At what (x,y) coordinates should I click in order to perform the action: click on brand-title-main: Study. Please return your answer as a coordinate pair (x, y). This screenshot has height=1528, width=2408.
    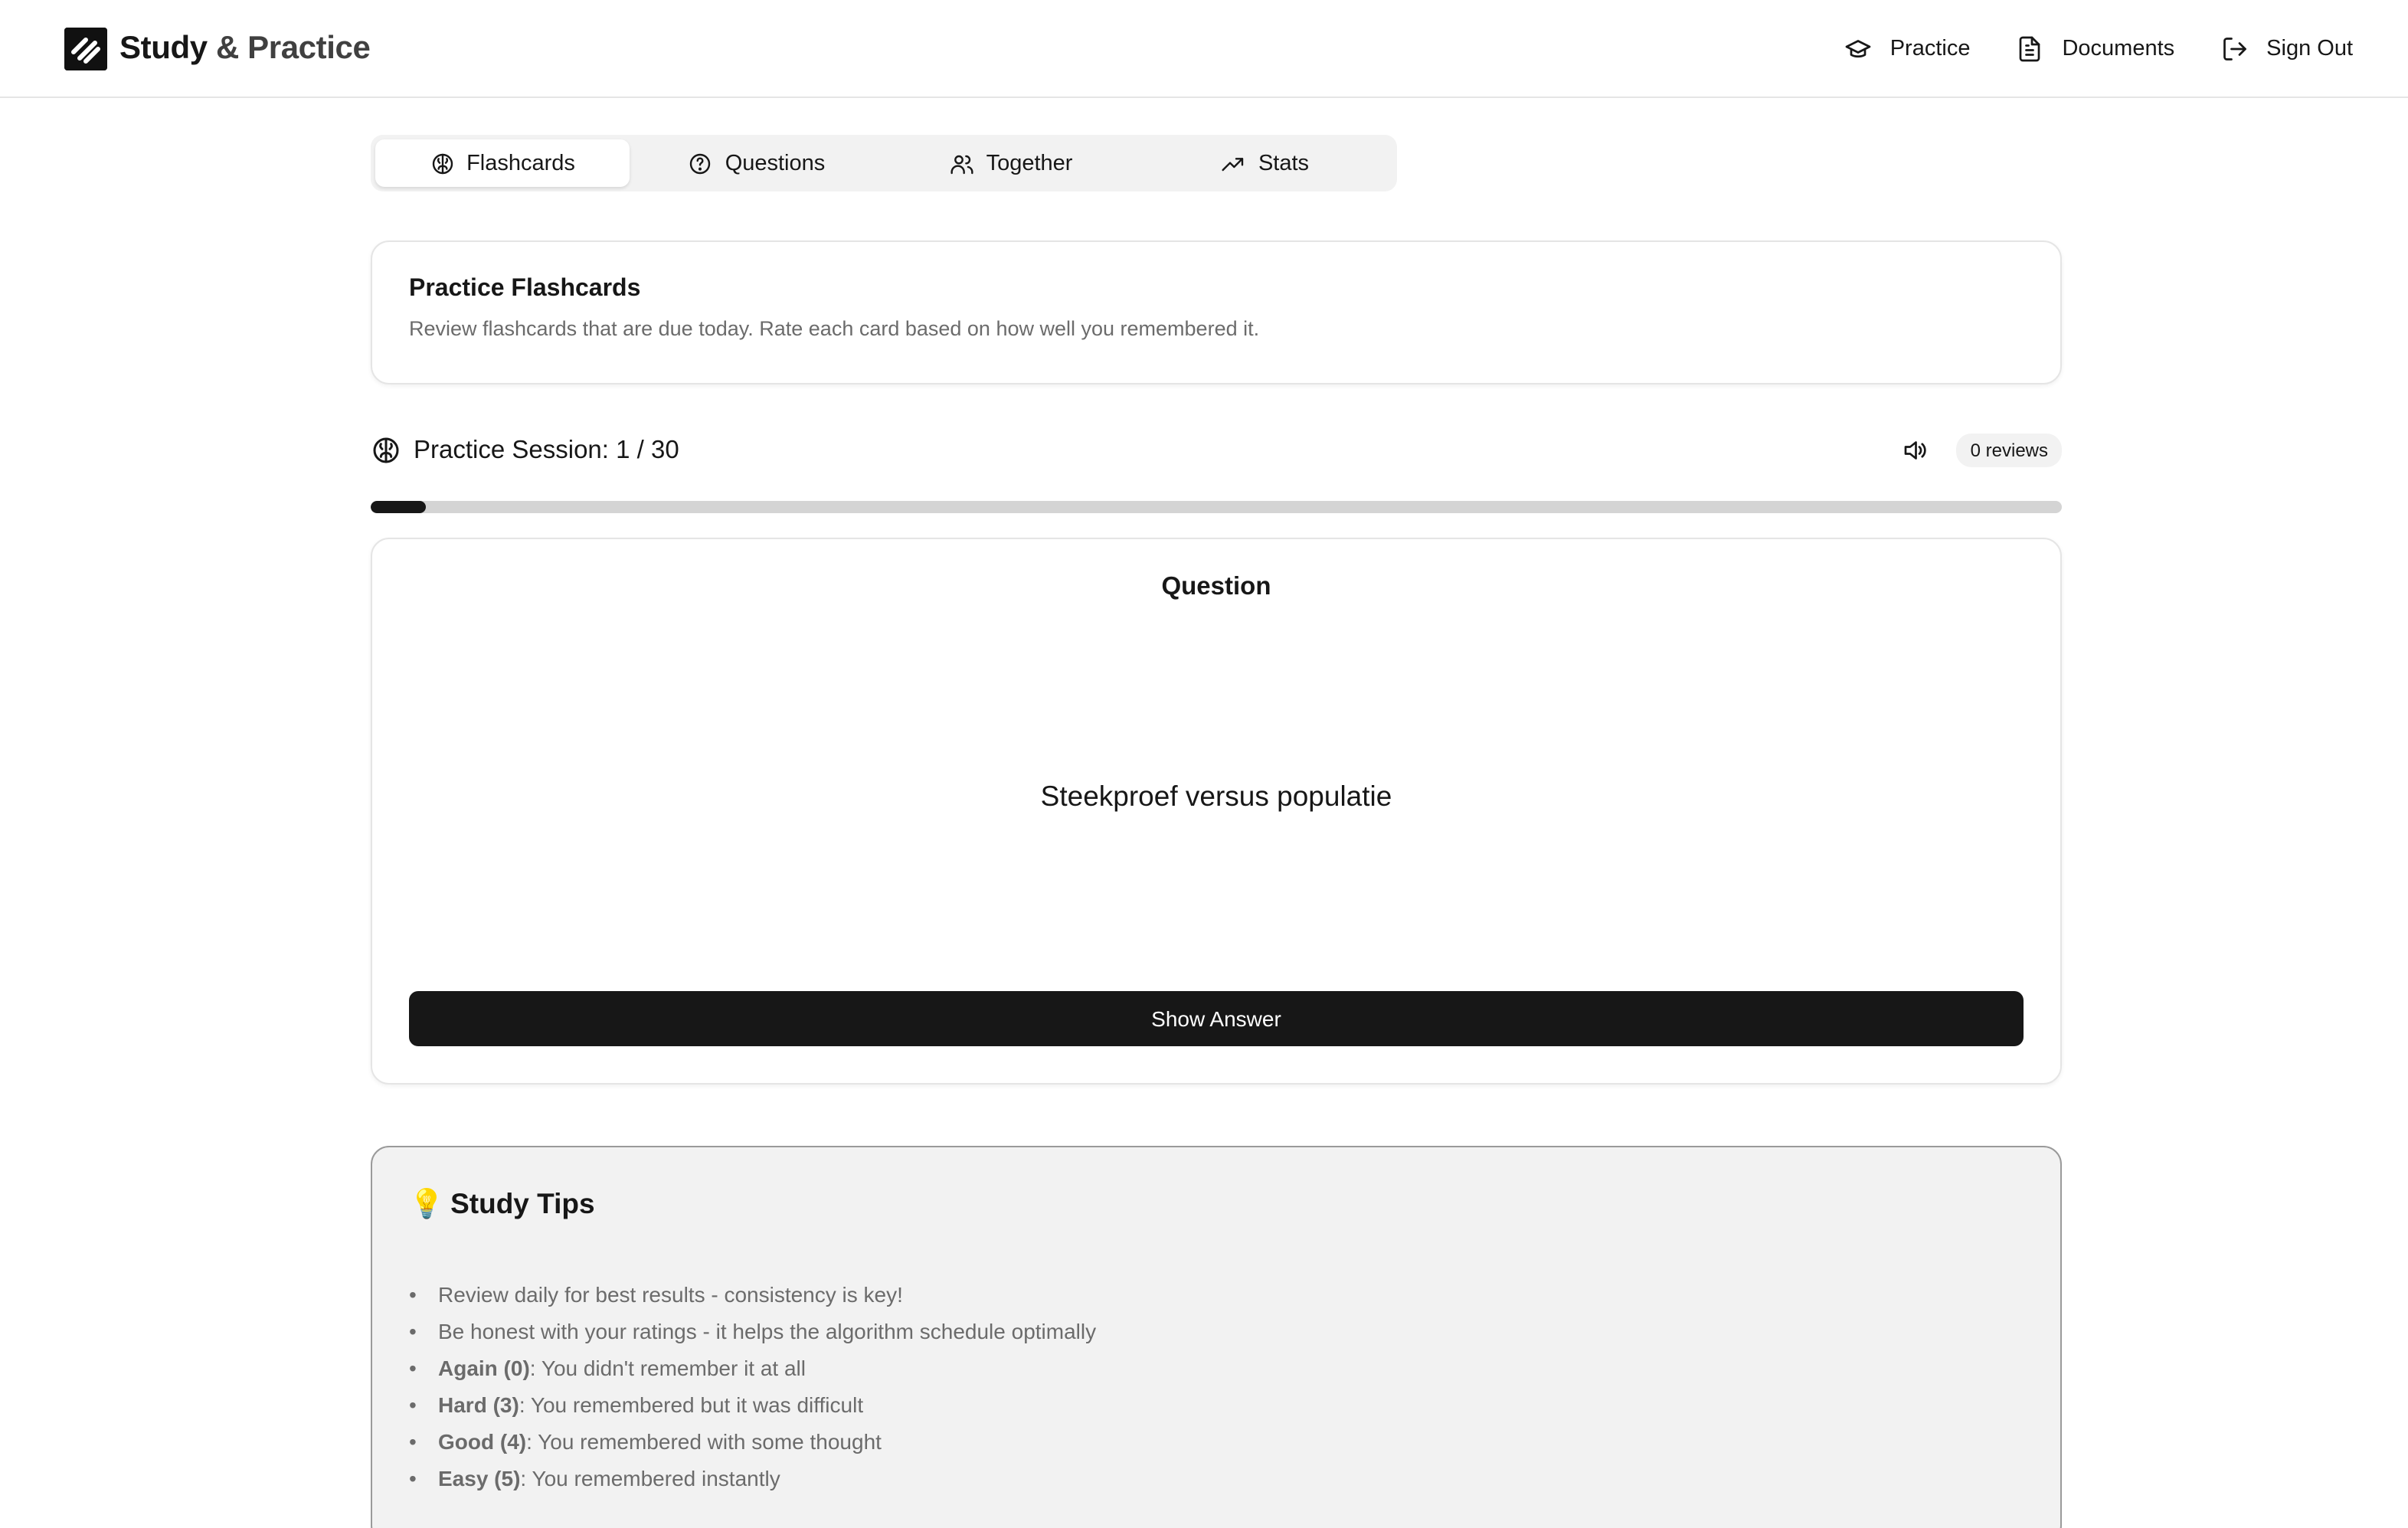
    Looking at the image, I should click on (163, 47).